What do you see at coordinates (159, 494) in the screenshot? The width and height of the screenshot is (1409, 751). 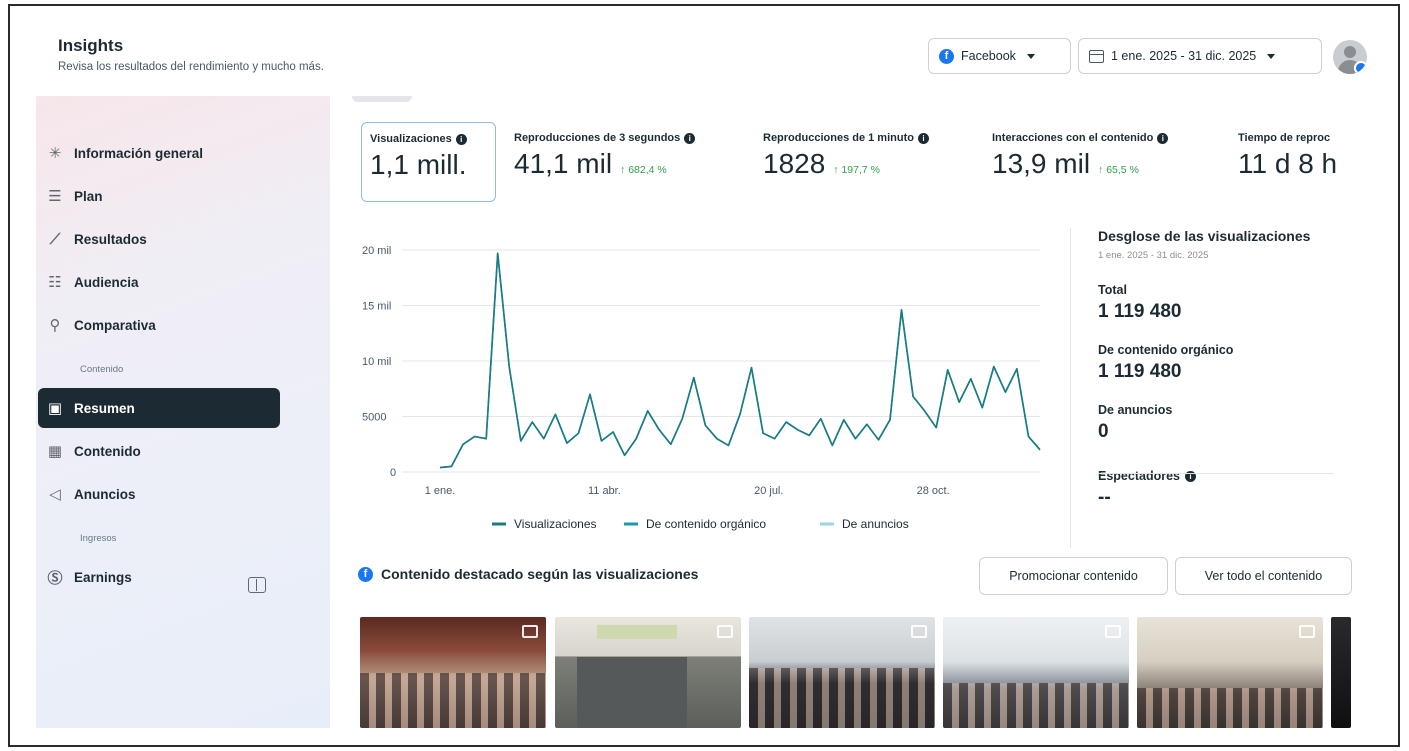 I see `sidebar-item-anuncios: ◁ Anuncios` at bounding box center [159, 494].